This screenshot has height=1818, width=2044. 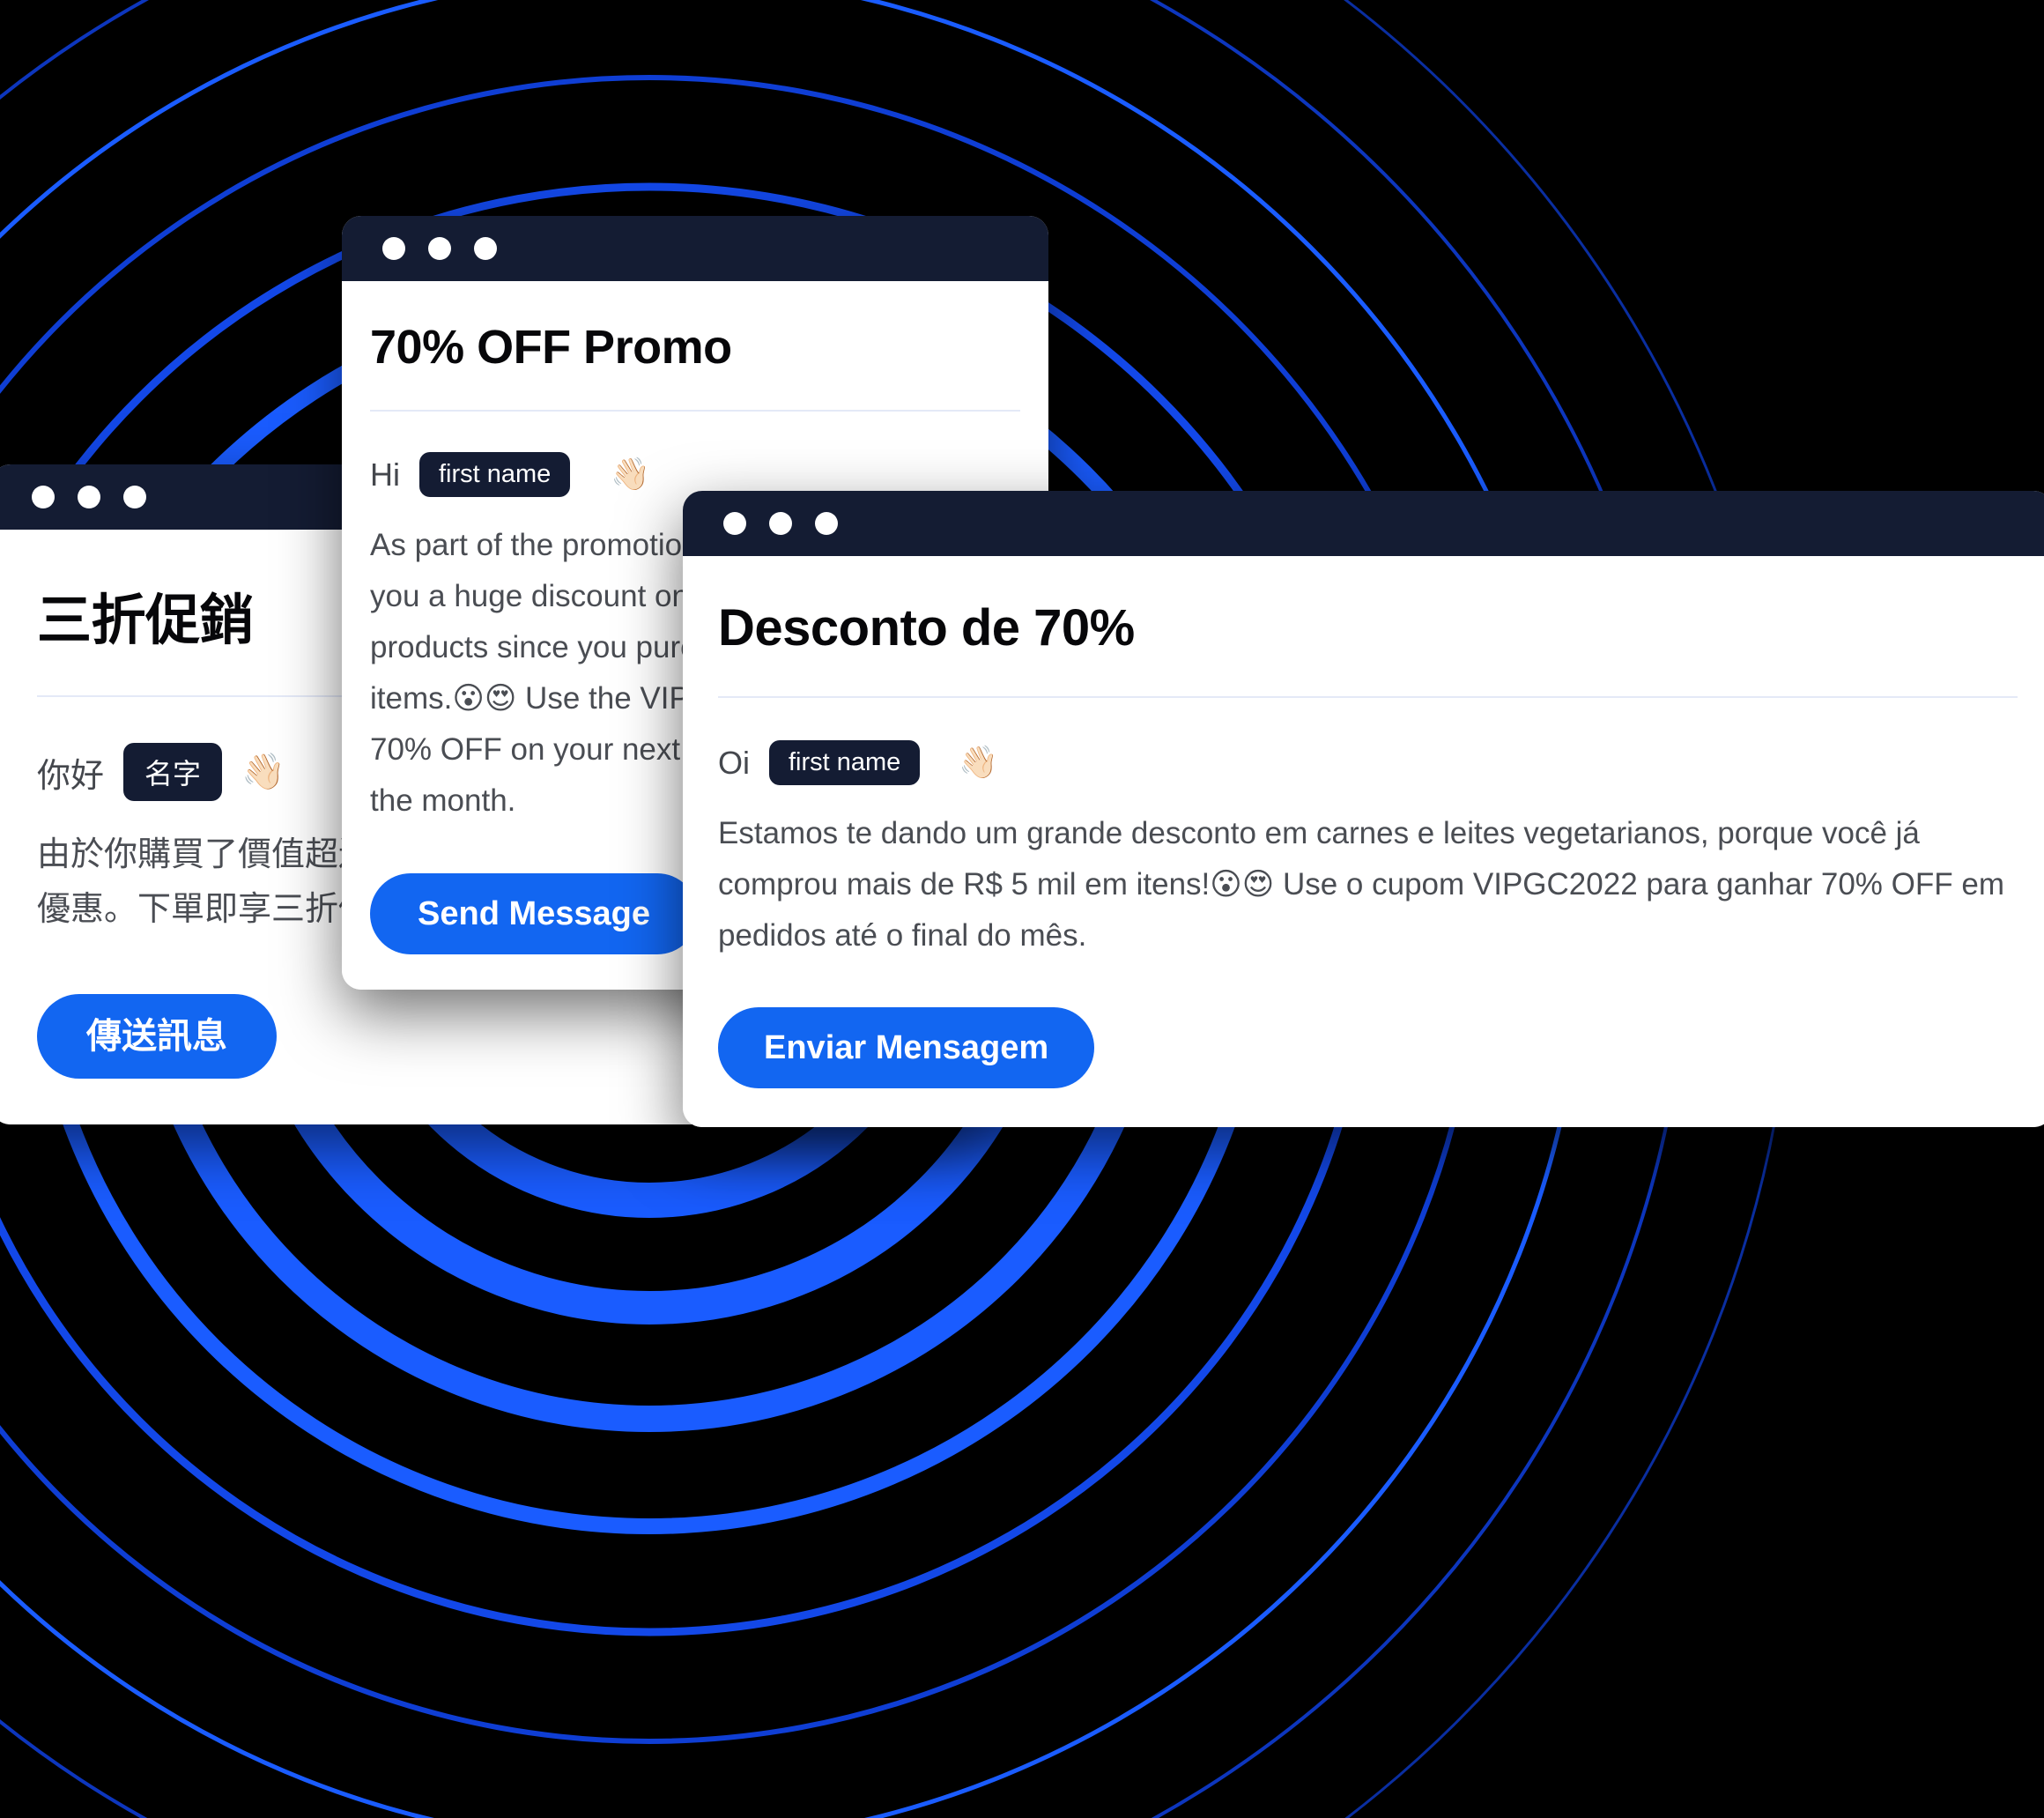 I want to click on card-title-english: 70% OFF Promo, so click(x=551, y=347).